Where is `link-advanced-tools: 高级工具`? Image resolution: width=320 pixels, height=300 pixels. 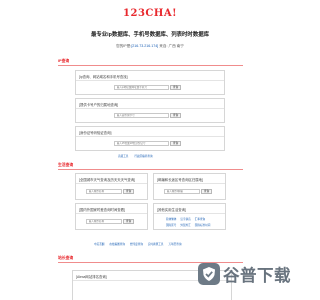
link-advanced-tools: 高级工具 is located at coordinates (123, 156).